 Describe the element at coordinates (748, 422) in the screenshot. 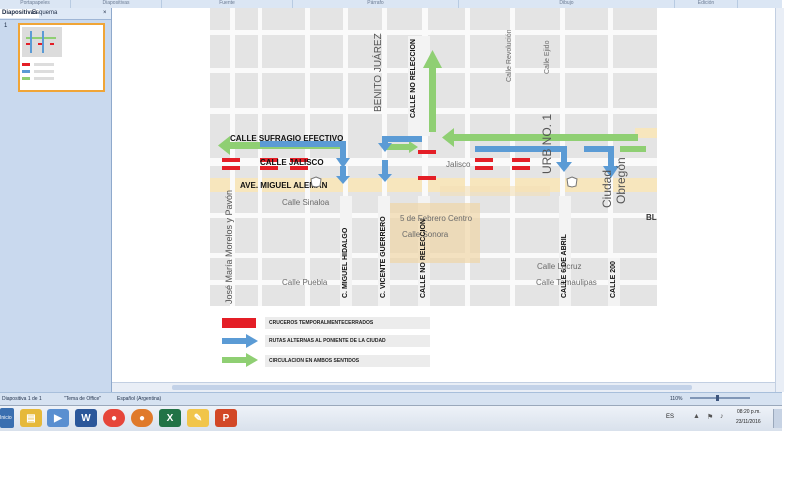

I see `clock-date: 23/11/2016` at that location.